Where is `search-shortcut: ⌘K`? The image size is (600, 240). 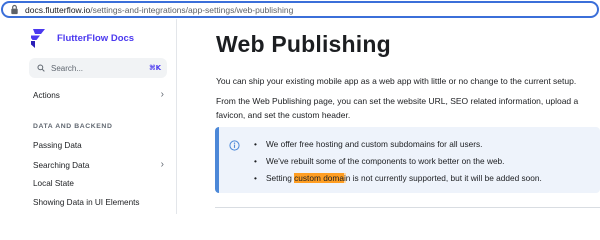
search-shortcut: ⌘K is located at coordinates (155, 68).